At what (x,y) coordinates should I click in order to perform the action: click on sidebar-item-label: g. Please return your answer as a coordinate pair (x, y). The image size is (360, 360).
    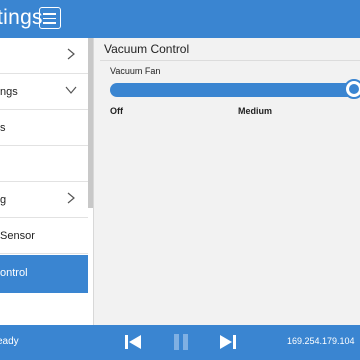
    Looking at the image, I should click on (3, 200).